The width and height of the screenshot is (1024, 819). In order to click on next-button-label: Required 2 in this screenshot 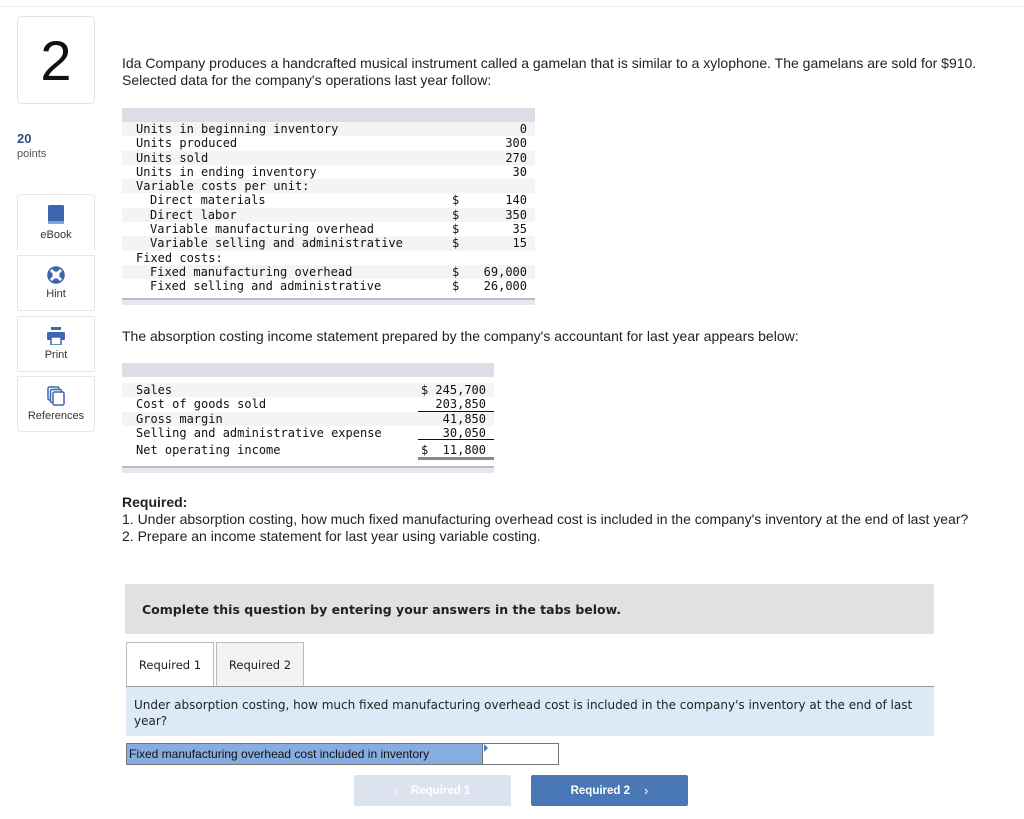, I will do `click(600, 790)`.